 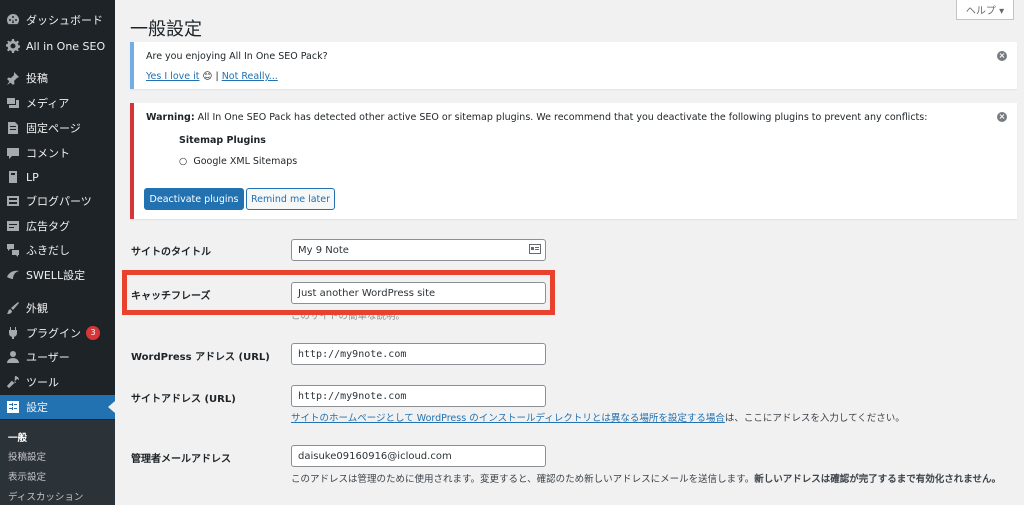 I want to click on menu-tools: ツール, so click(x=57, y=382).